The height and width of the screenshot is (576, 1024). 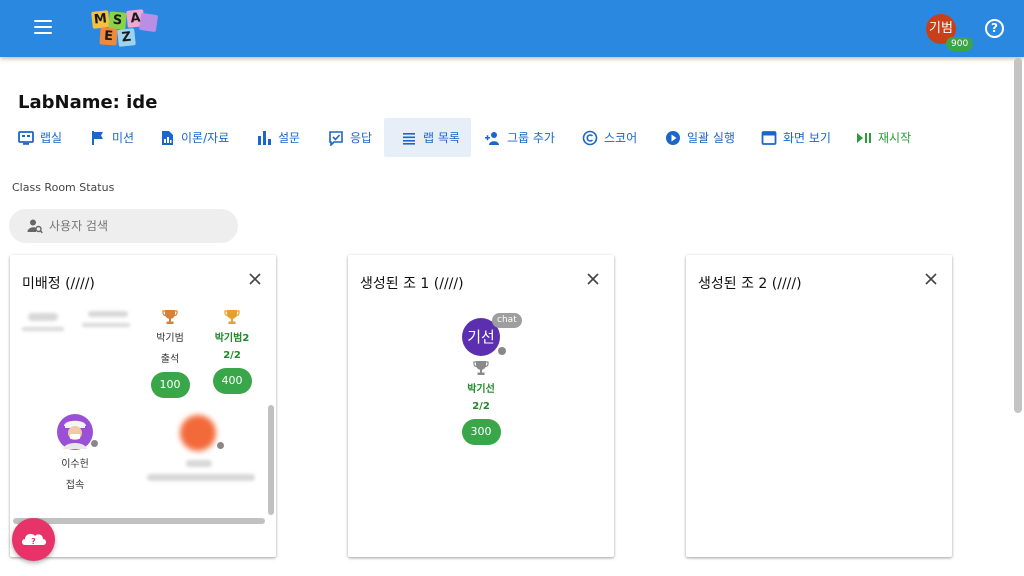 I want to click on check-box-icon, so click(x=336, y=138).